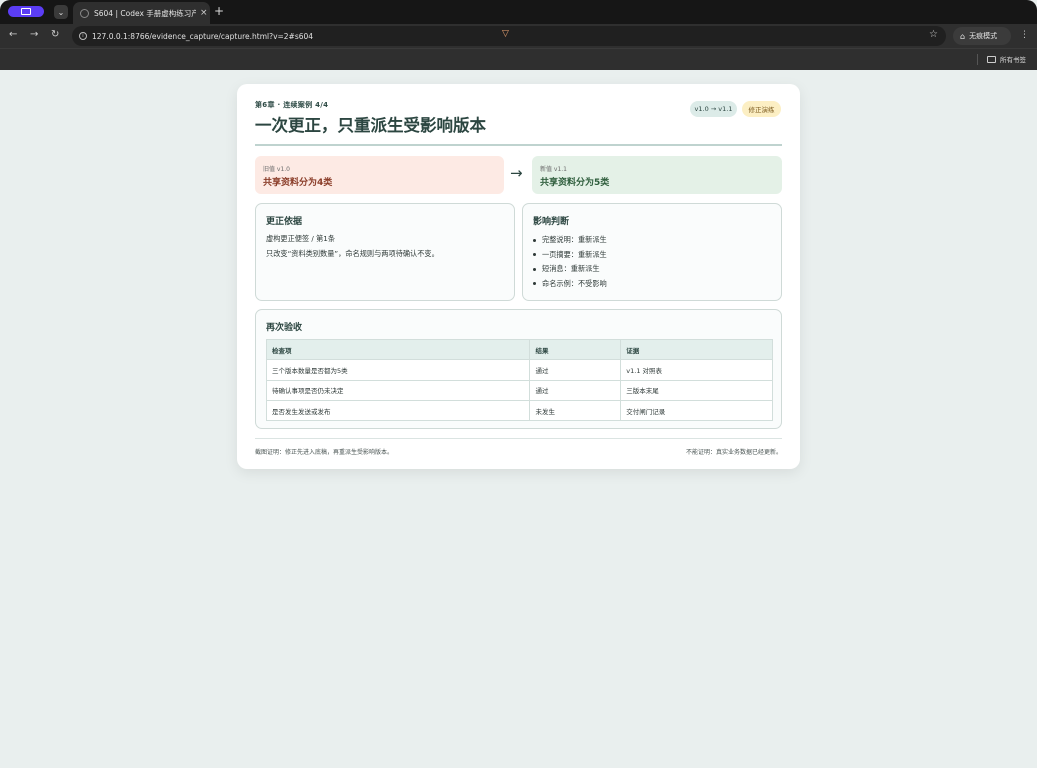  I want to click on check-item-cell: 是否发生发送或发布, so click(398, 410).